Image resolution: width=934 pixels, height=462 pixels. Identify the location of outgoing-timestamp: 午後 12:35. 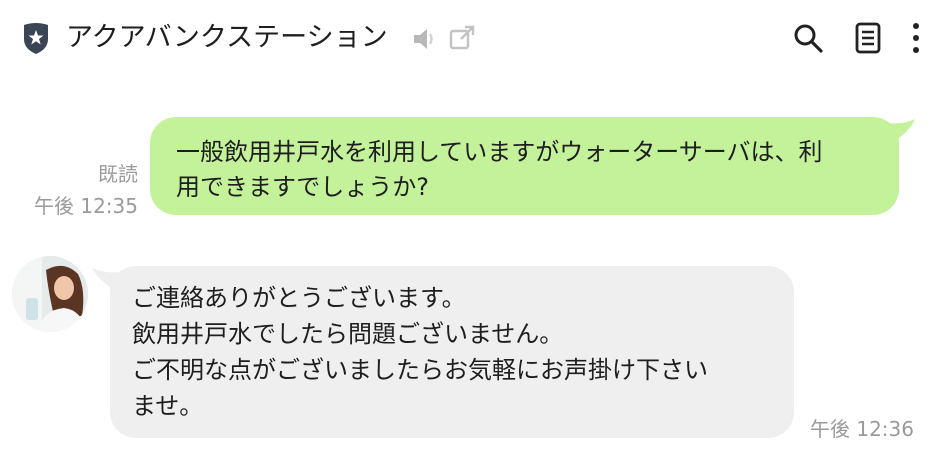
(86, 206).